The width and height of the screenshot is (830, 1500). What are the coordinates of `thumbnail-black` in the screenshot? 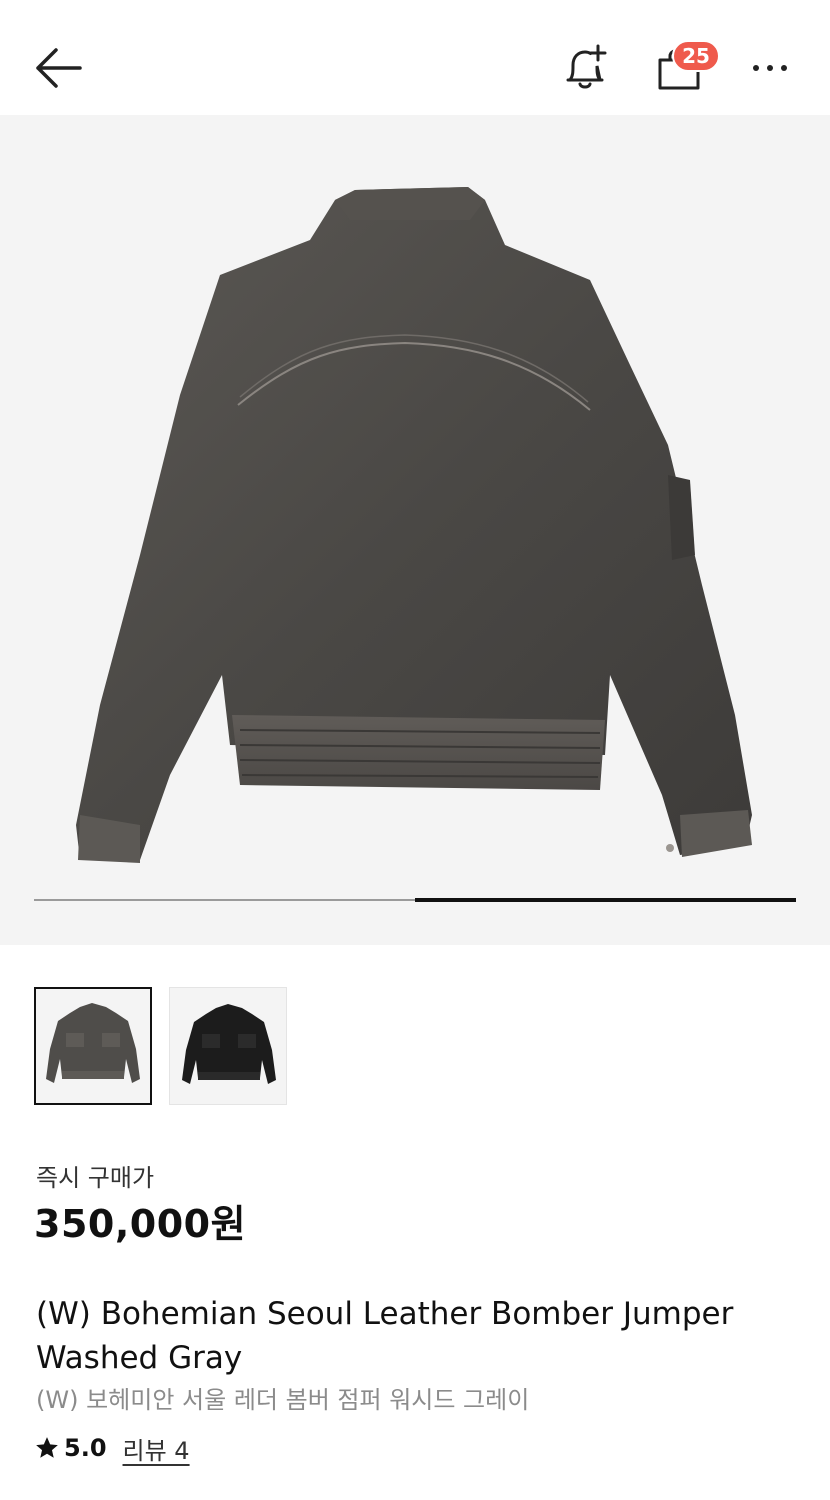 It's located at (228, 1046).